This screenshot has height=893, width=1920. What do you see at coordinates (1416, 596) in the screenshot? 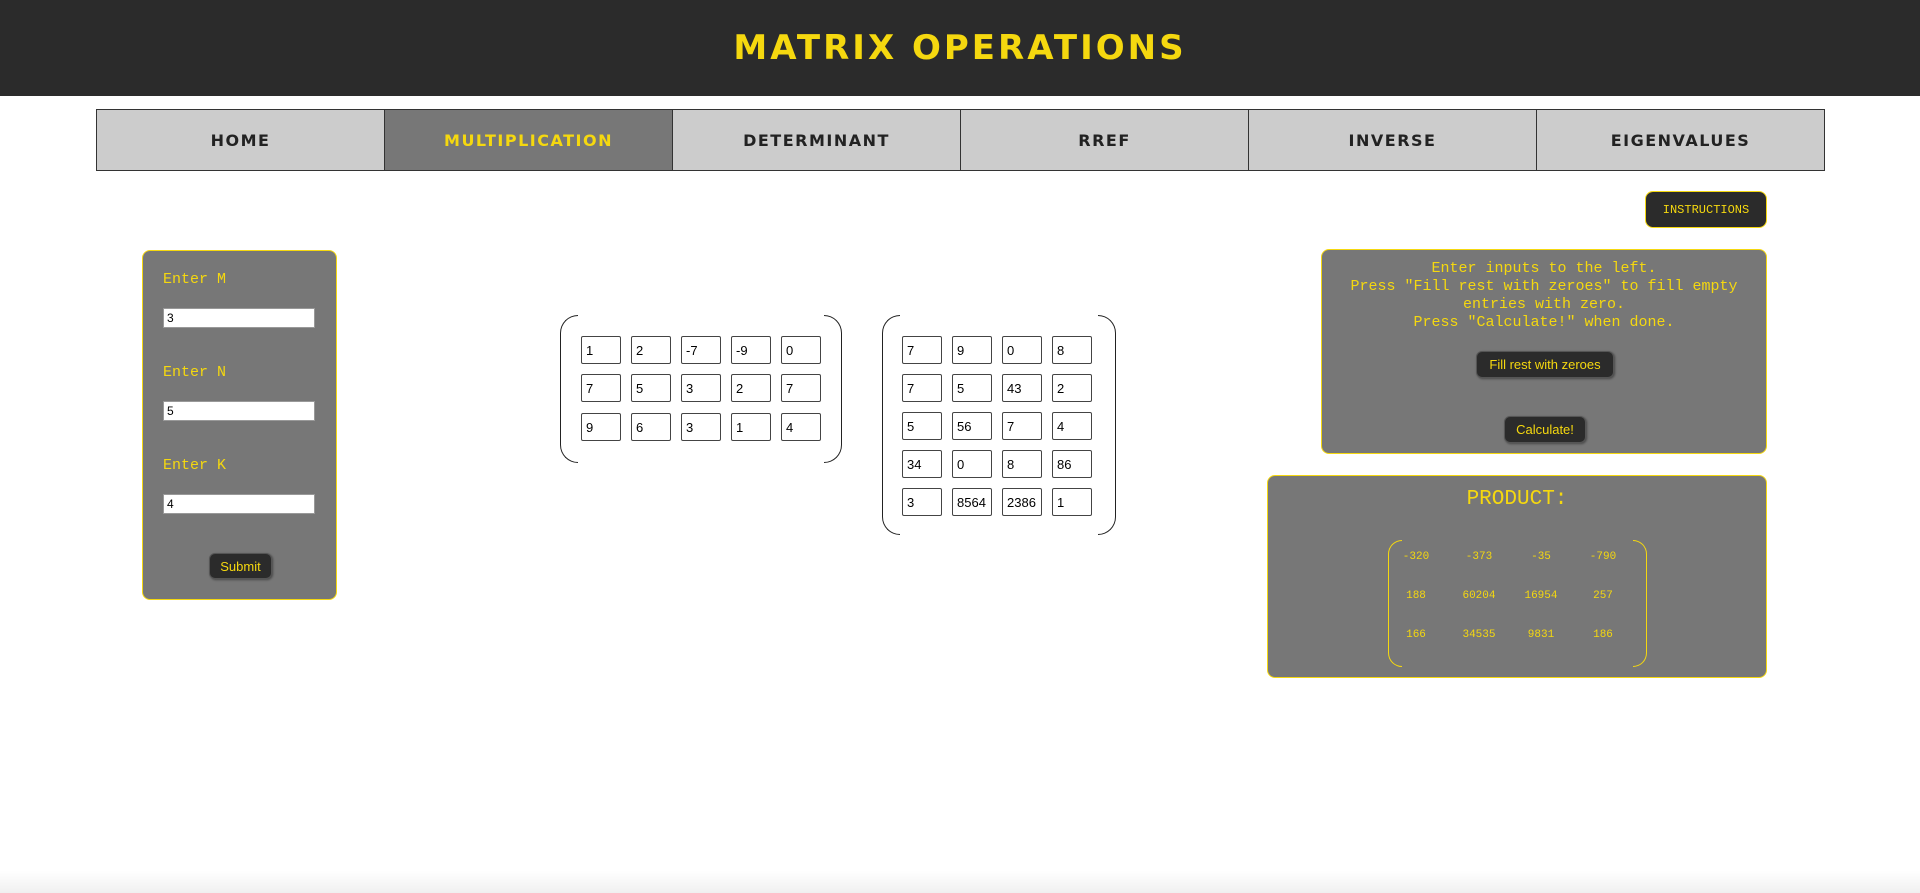
I see `product-cell: 188` at bounding box center [1416, 596].